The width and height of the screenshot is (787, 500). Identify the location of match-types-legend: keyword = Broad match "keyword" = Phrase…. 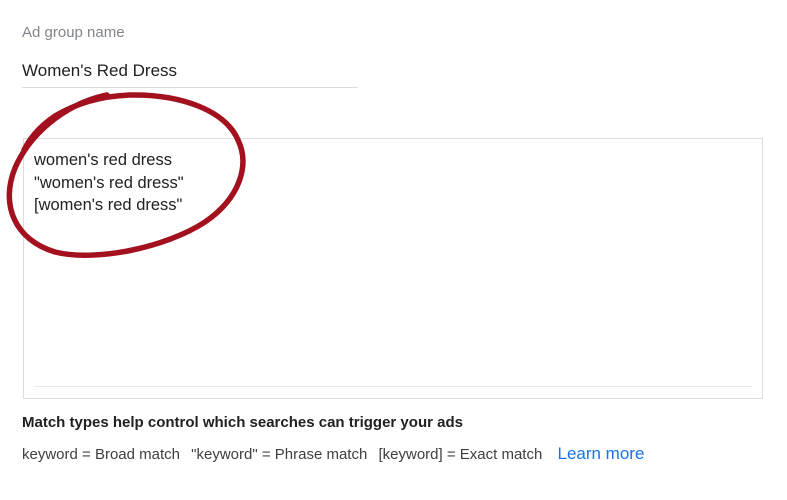
(333, 454).